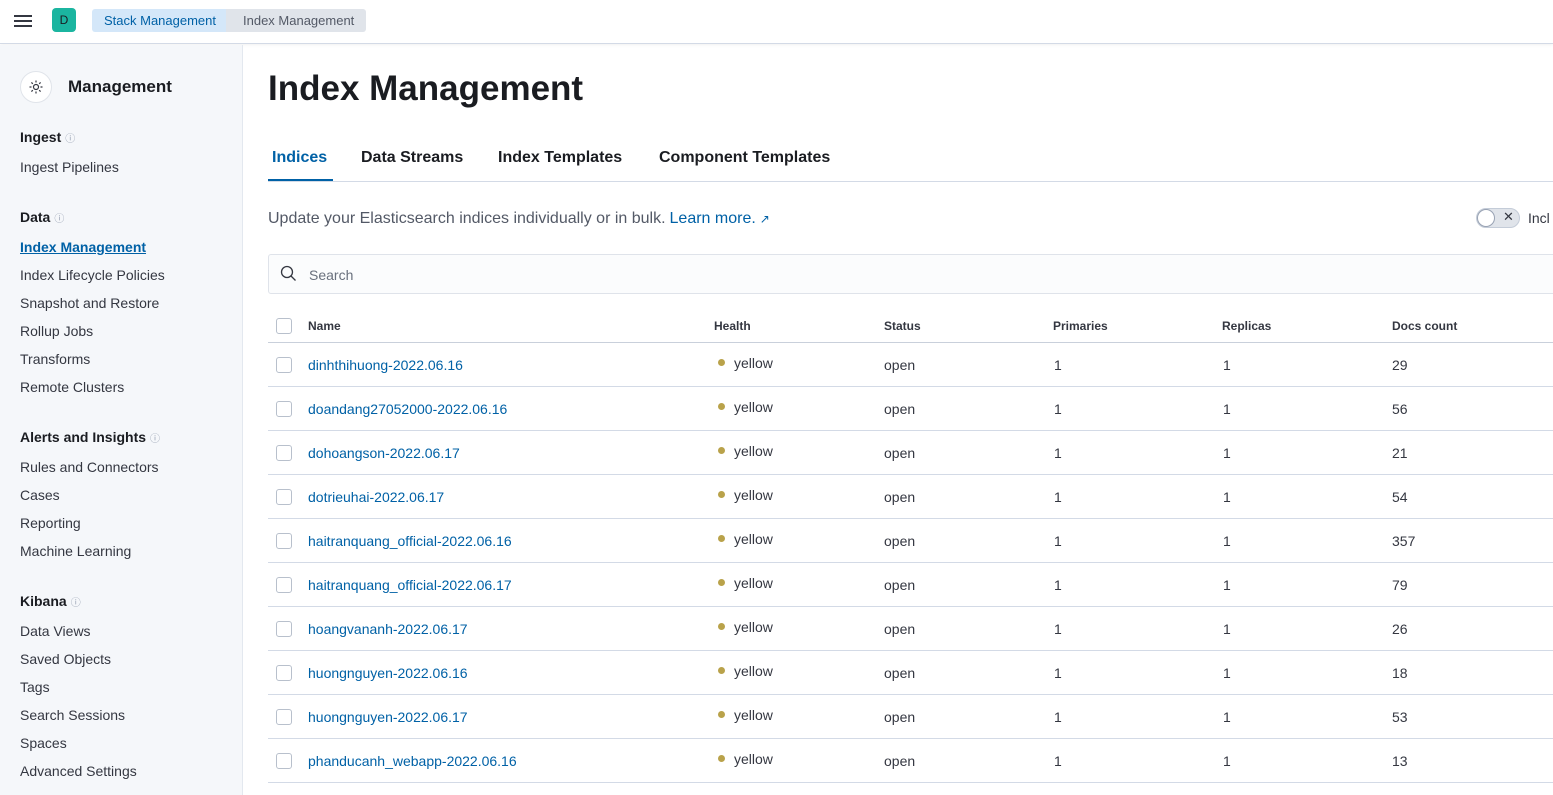 The height and width of the screenshot is (795, 1553). What do you see at coordinates (388, 717) in the screenshot?
I see `index-name-link: huongnguyen-2022.06.17` at bounding box center [388, 717].